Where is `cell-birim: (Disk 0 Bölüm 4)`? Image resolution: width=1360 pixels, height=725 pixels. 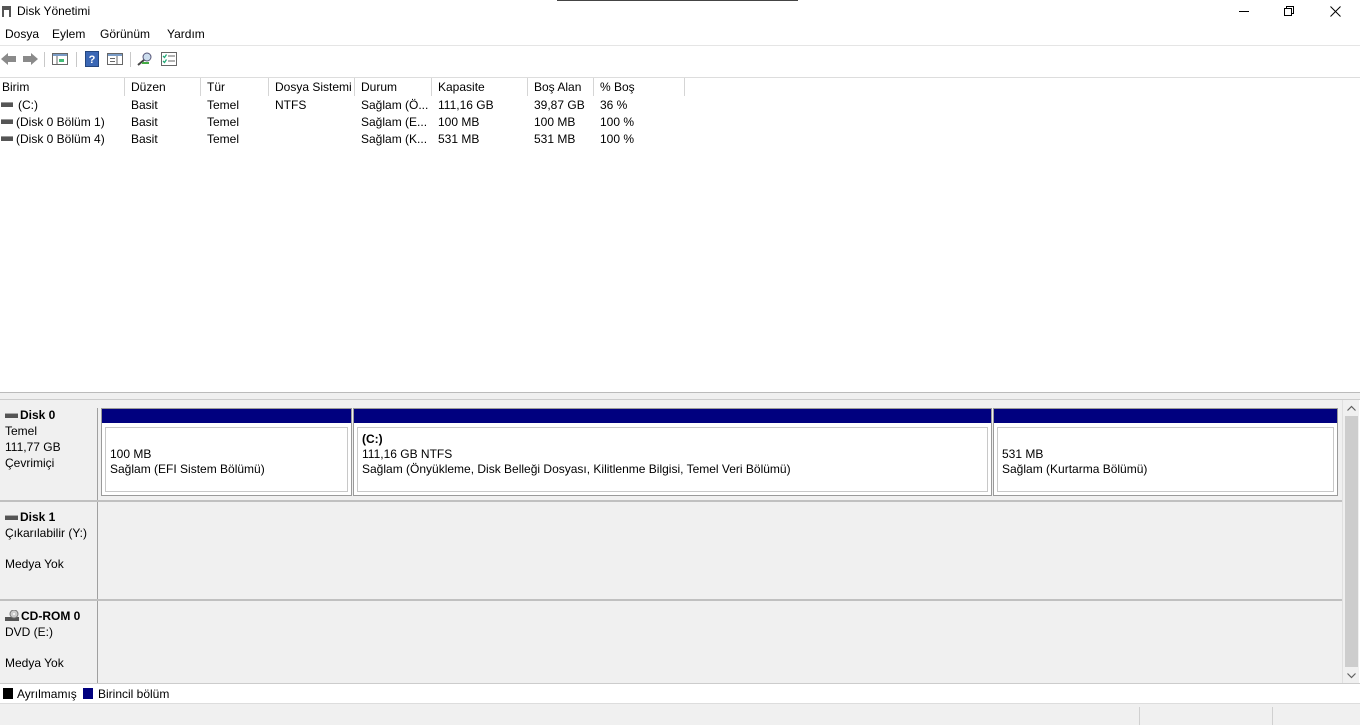
cell-birim: (Disk 0 Bölüm 4) is located at coordinates (60, 139).